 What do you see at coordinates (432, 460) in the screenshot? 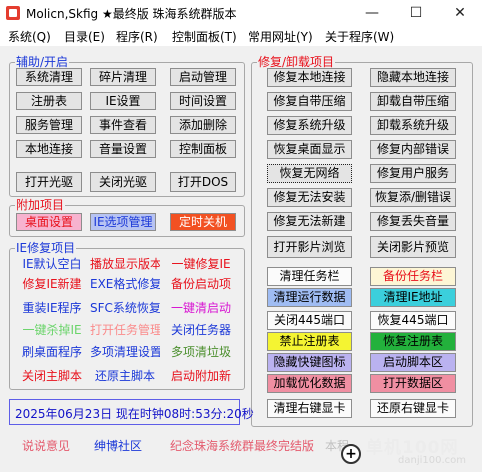
I see `watermark-url: danji100.com` at bounding box center [432, 460].